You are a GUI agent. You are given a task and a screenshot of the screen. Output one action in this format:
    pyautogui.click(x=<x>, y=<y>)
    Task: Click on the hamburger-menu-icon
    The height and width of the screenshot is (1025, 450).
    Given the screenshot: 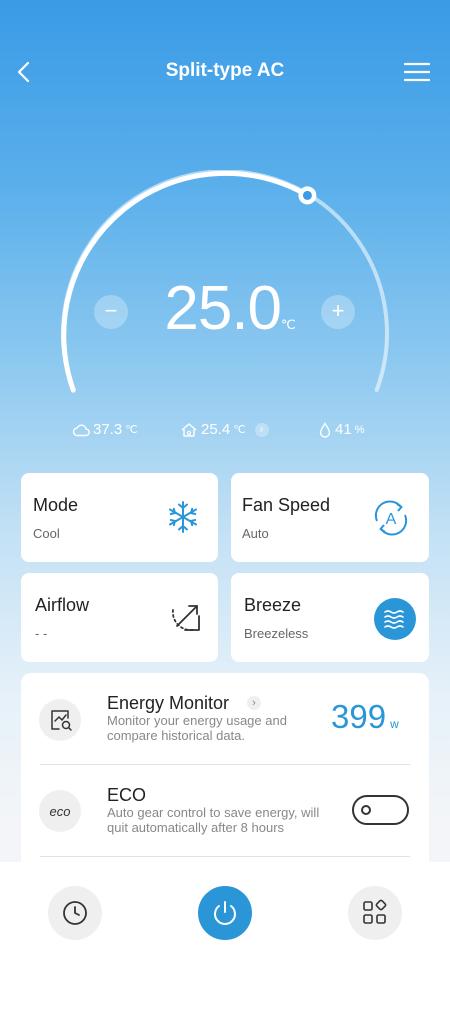 What is the action you would take?
    pyautogui.click(x=417, y=72)
    